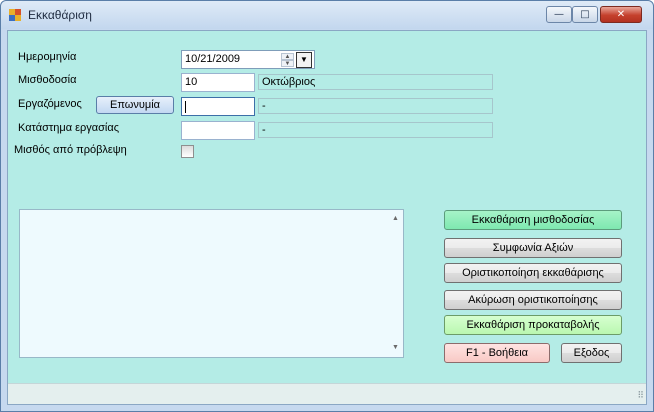  I want to click on listbox-scrollbar: ▲ ▼, so click(395, 283).